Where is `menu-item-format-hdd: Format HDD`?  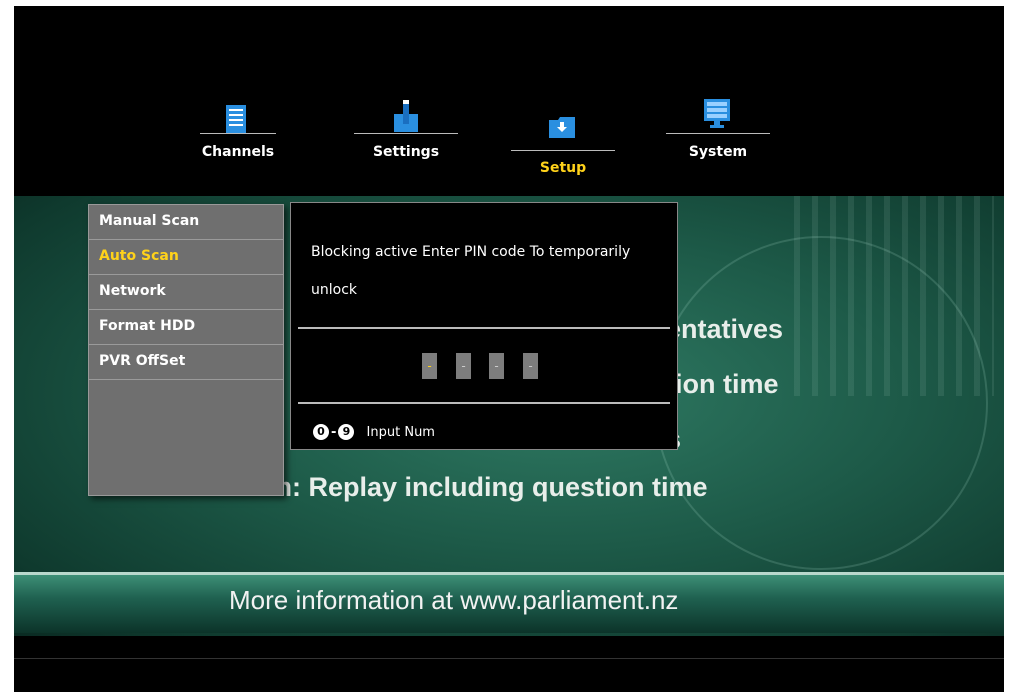 menu-item-format-hdd: Format HDD is located at coordinates (186, 327).